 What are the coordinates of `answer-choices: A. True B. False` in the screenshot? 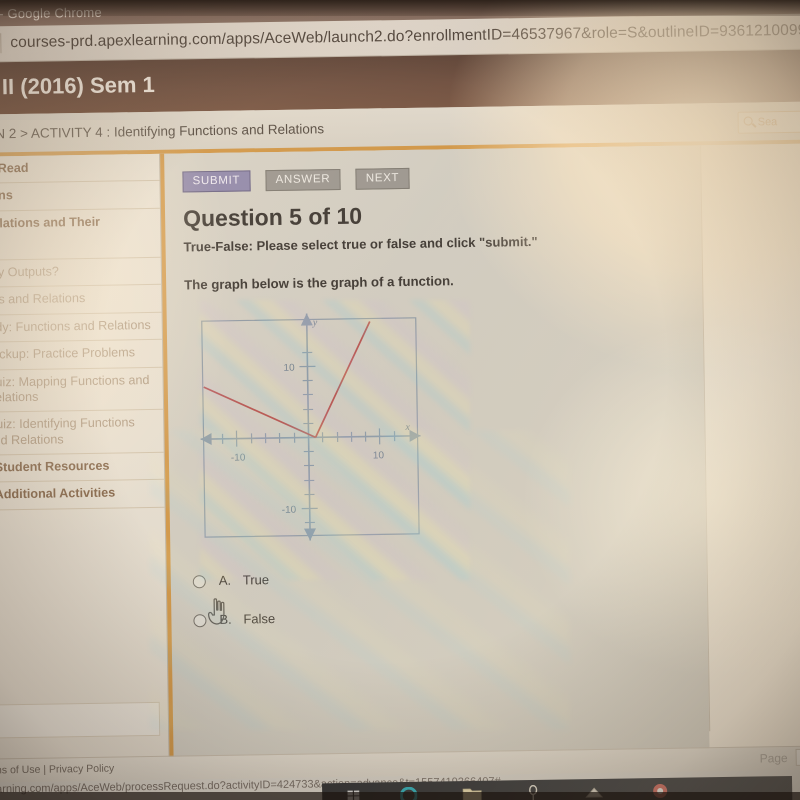 It's located at (233, 610).